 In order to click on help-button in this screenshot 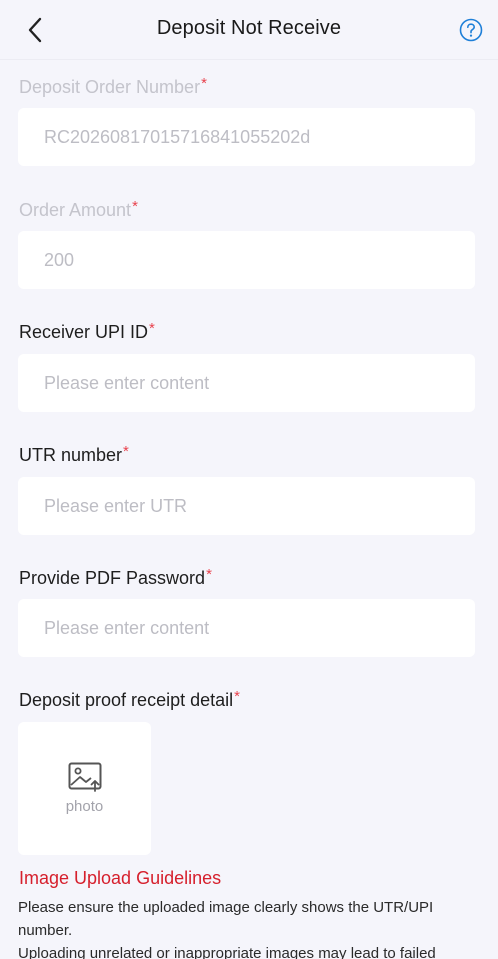, I will do `click(471, 30)`.